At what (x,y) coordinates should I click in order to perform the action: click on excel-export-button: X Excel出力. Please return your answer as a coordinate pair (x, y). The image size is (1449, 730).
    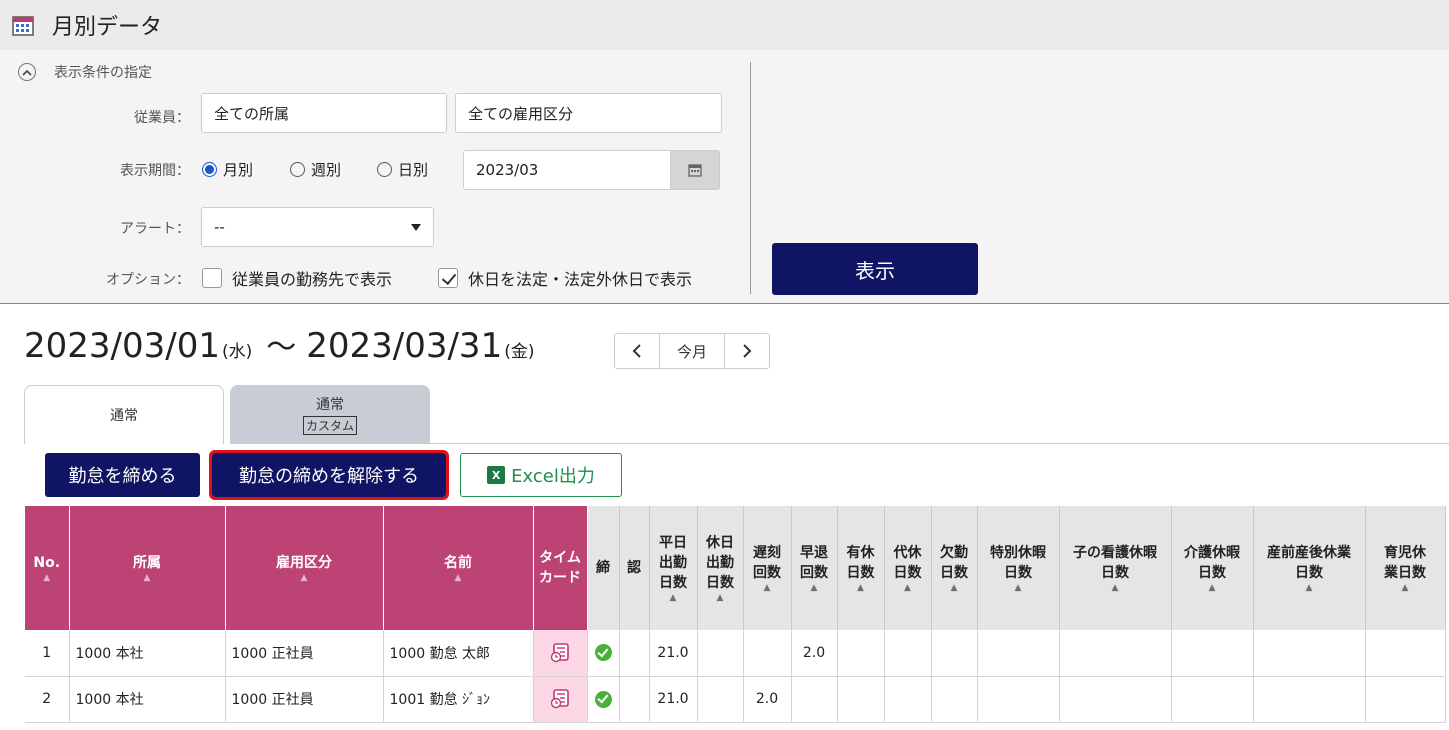
    Looking at the image, I should click on (541, 475).